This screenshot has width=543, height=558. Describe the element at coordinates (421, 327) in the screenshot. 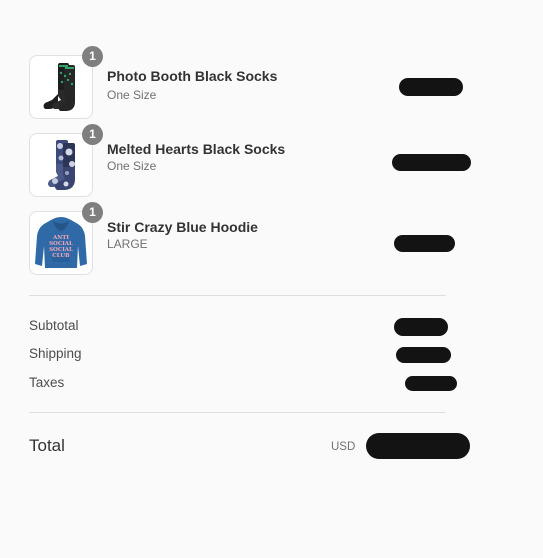

I see `redacted-subtotal` at that location.